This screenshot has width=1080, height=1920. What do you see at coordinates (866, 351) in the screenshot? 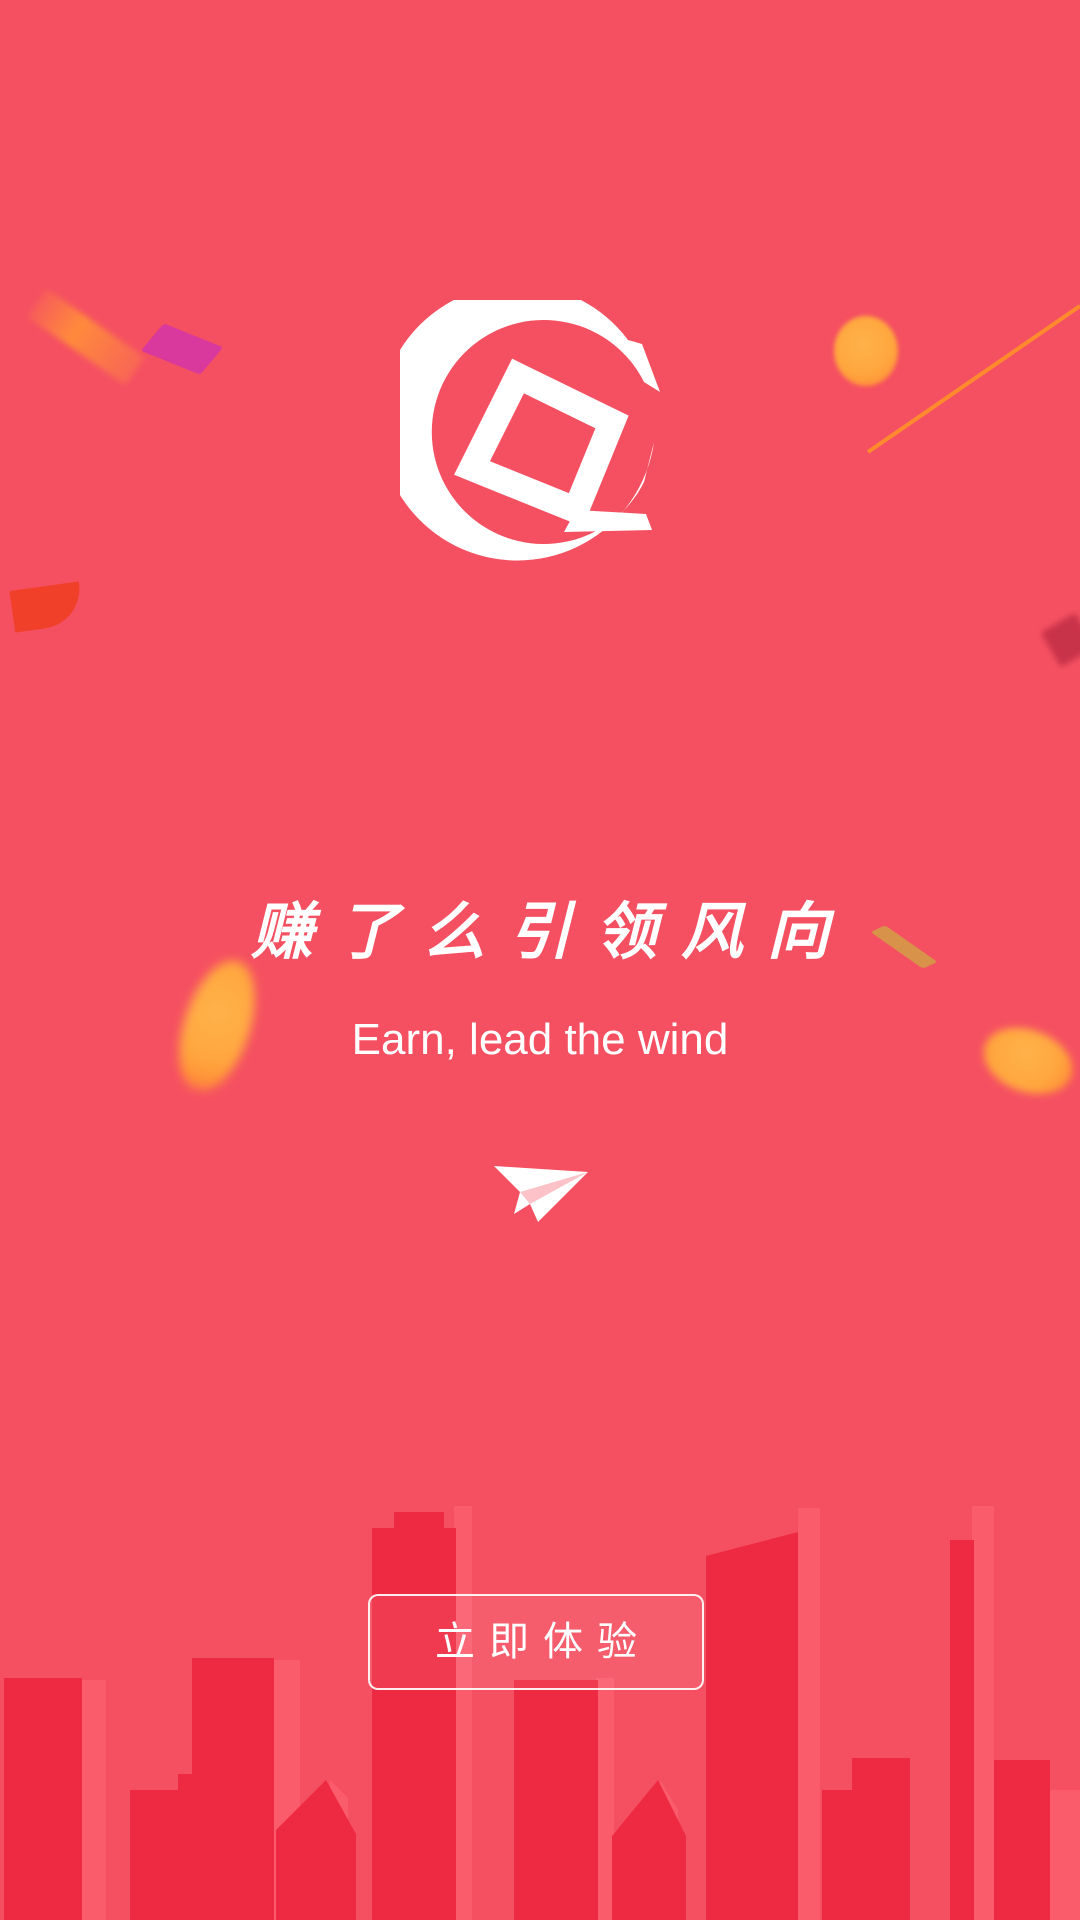
I see `coin-top-right` at bounding box center [866, 351].